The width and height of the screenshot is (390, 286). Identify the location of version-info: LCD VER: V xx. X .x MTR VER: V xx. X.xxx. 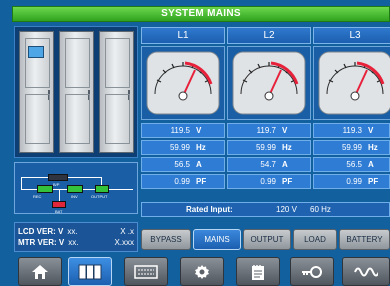
(76, 237).